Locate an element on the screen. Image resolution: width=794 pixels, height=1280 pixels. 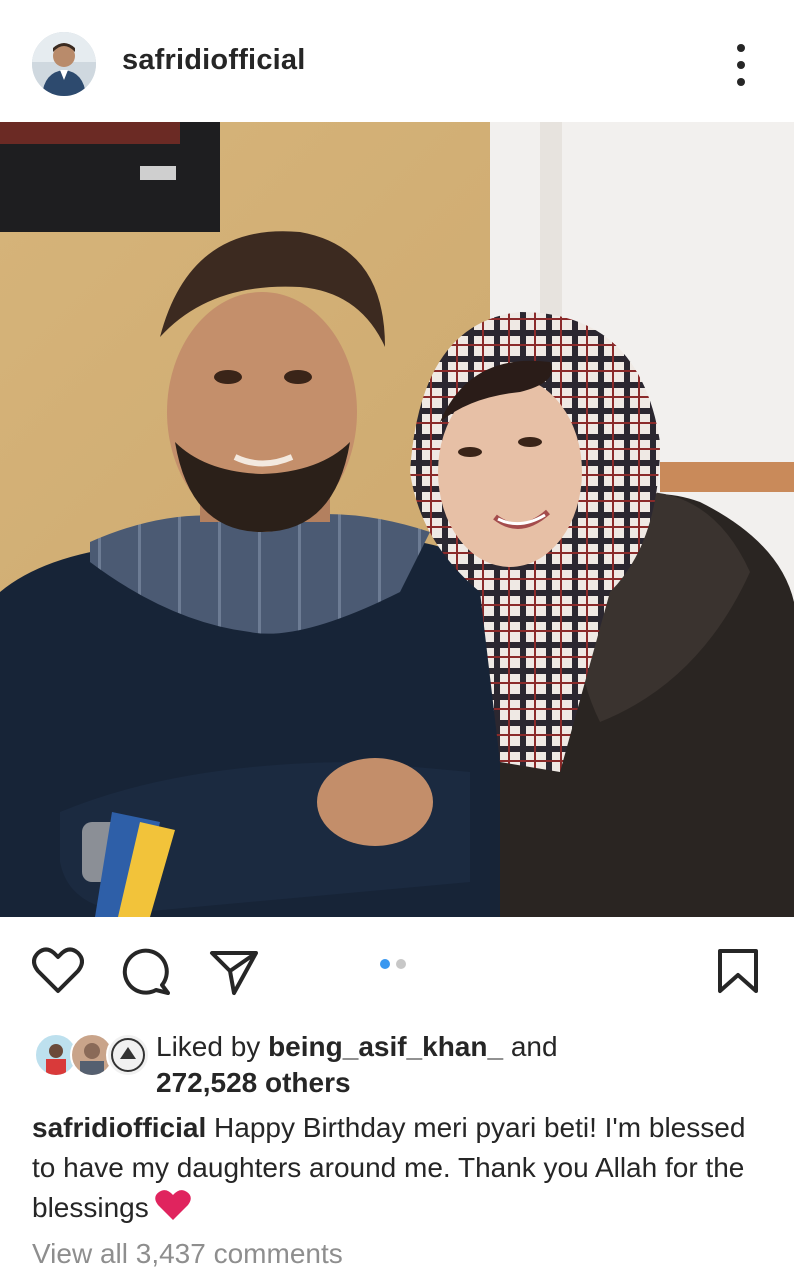
caption-username: safridiofficial is located at coordinates (119, 1127).